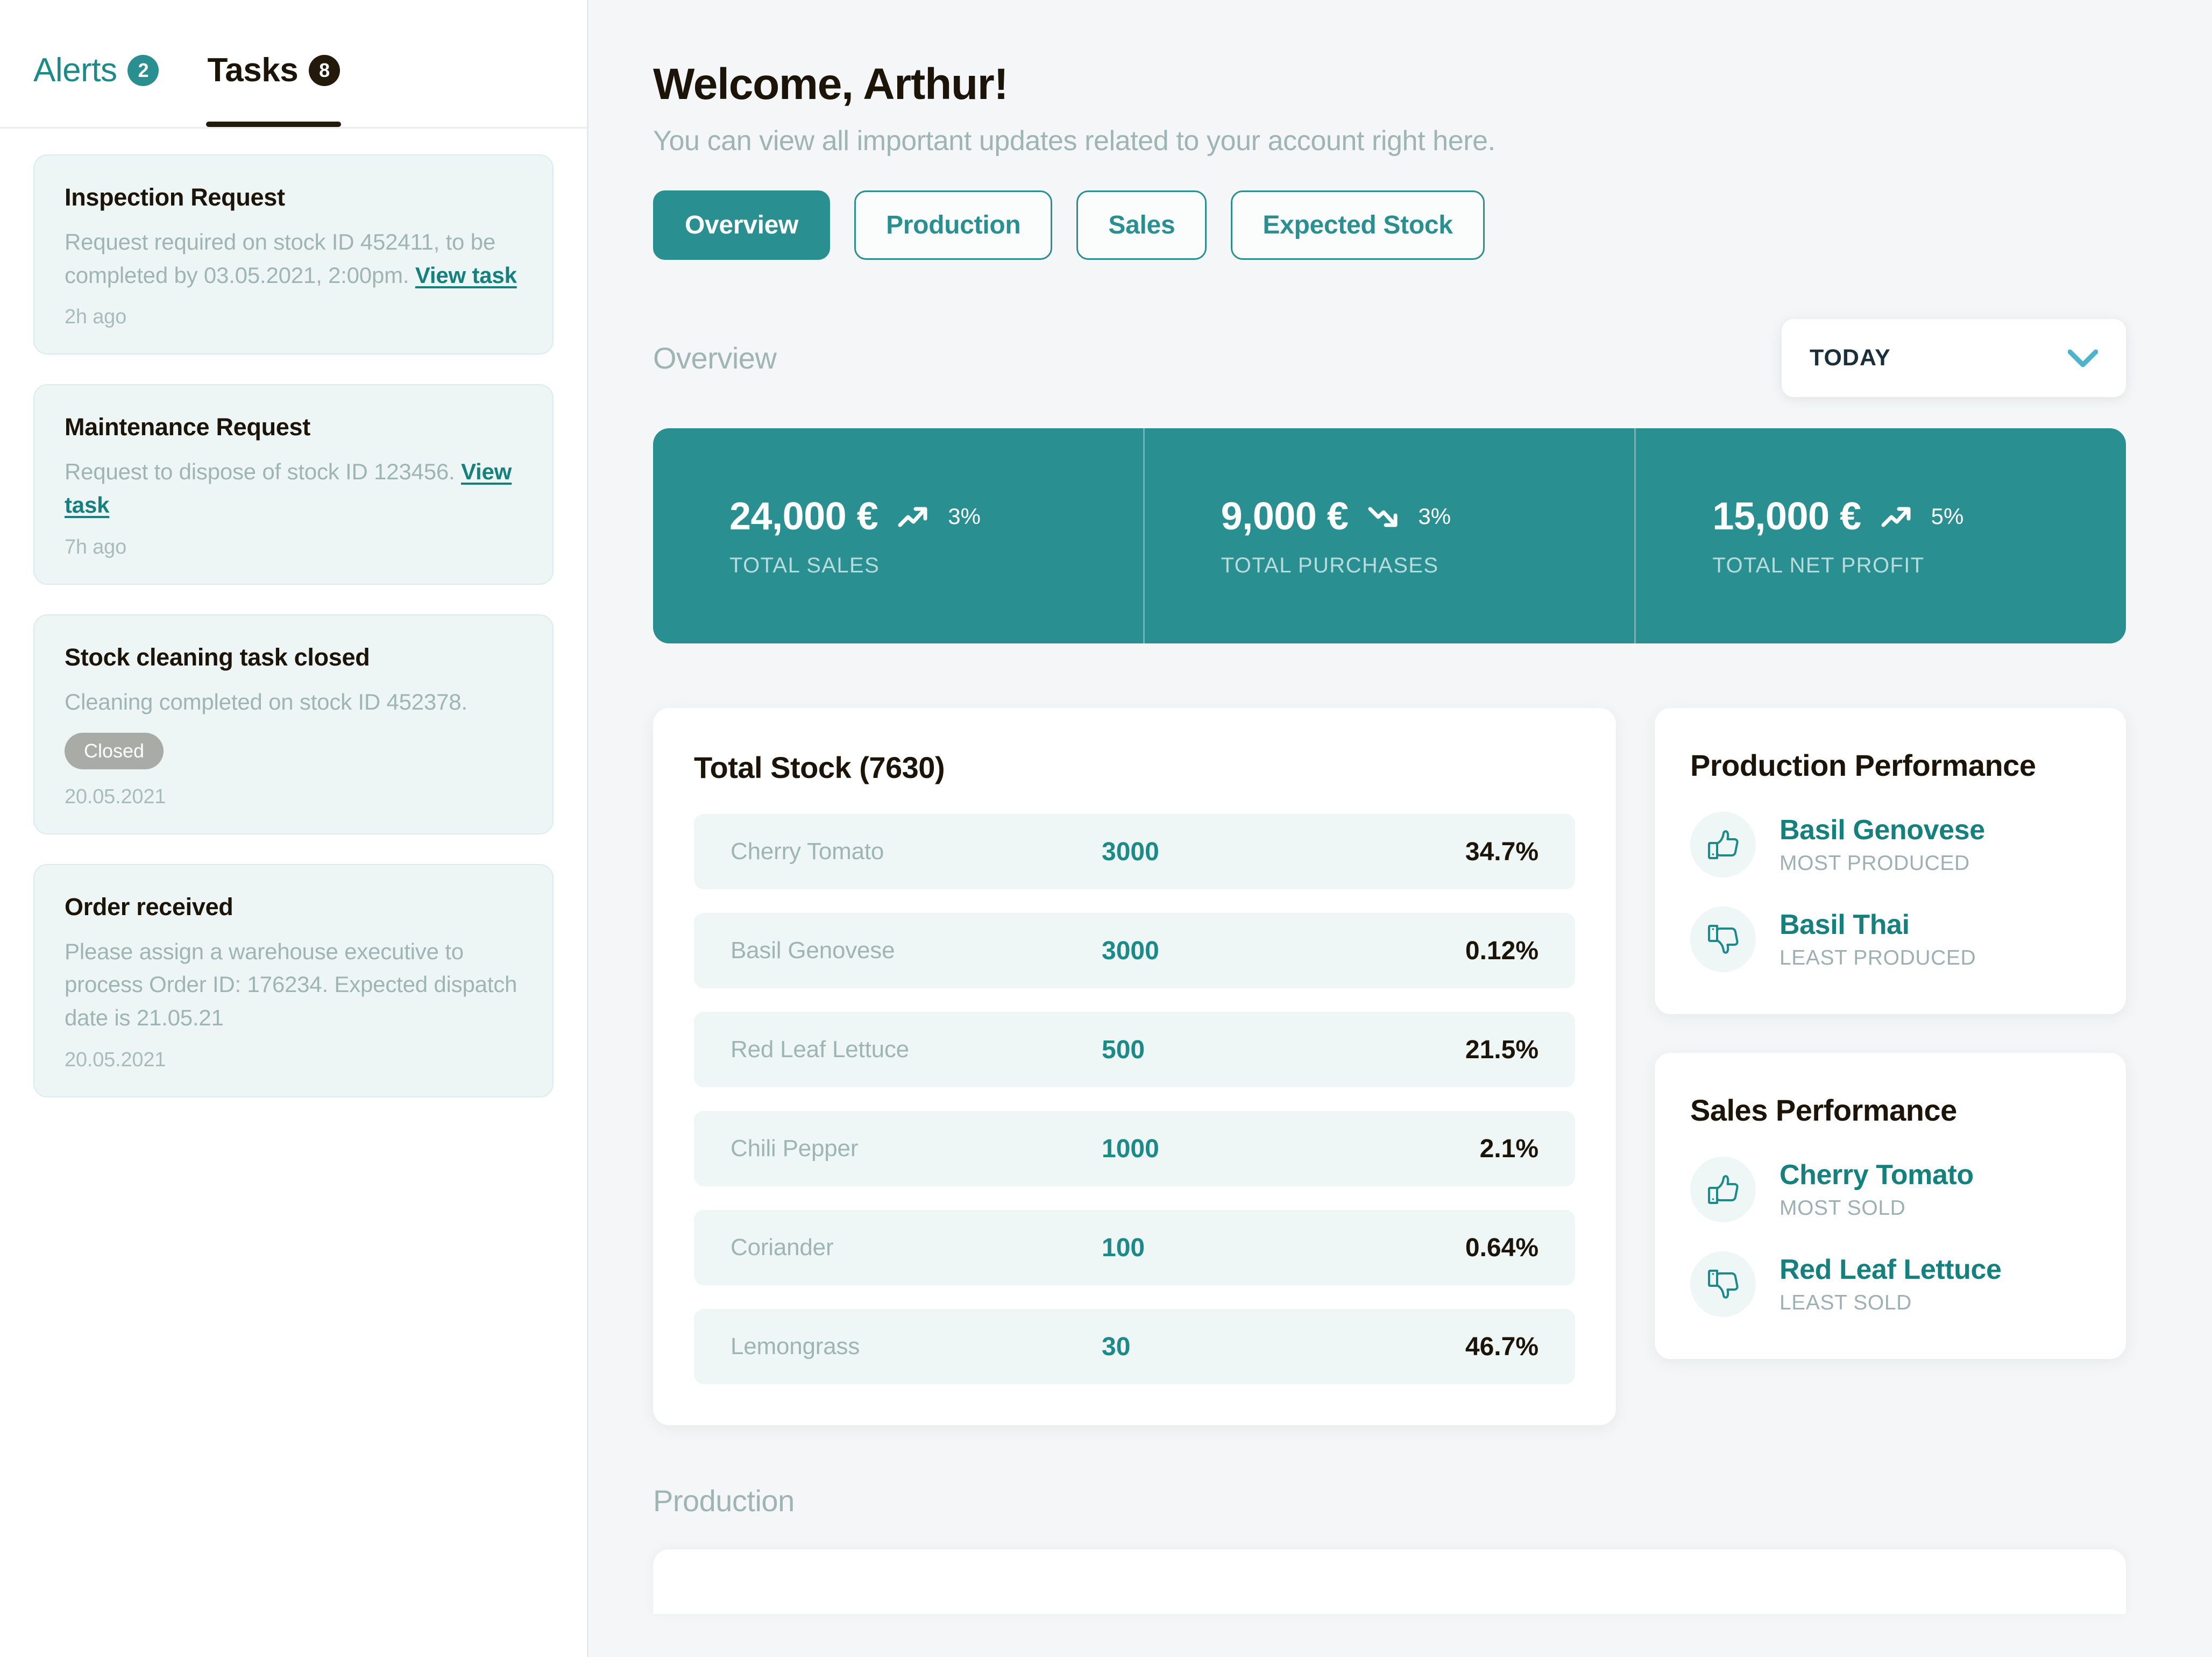 The width and height of the screenshot is (2212, 1657). What do you see at coordinates (813, 951) in the screenshot?
I see `stock-name: Basil Genovese` at bounding box center [813, 951].